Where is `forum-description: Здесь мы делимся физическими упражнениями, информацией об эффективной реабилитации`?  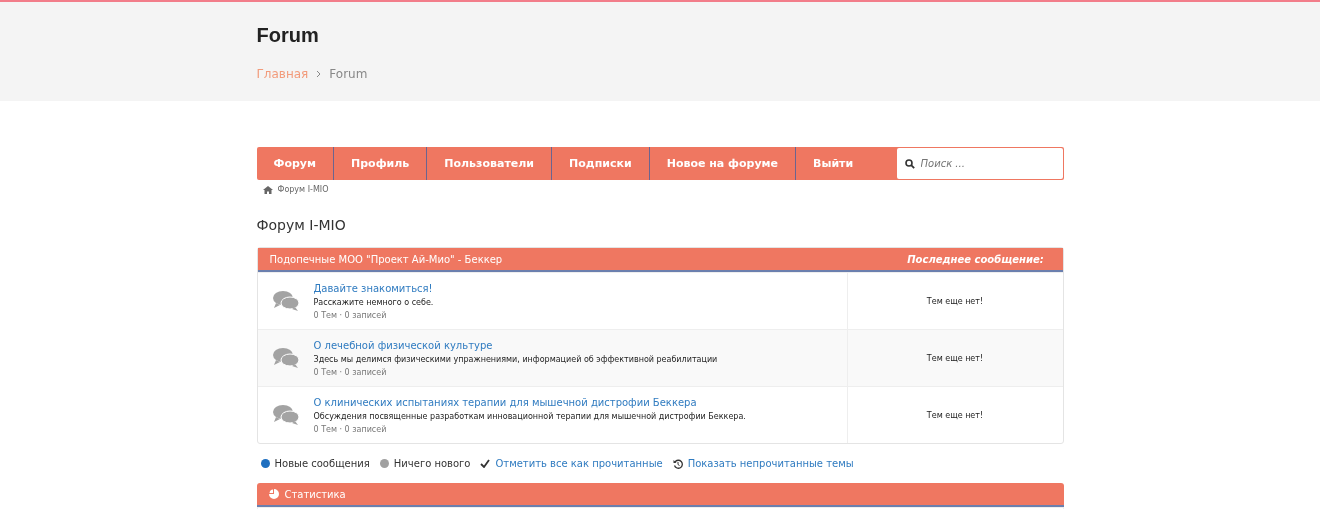
forum-description: Здесь мы делимся физическими упражнениями, информацией об эффективной реабилитации is located at coordinates (515, 359).